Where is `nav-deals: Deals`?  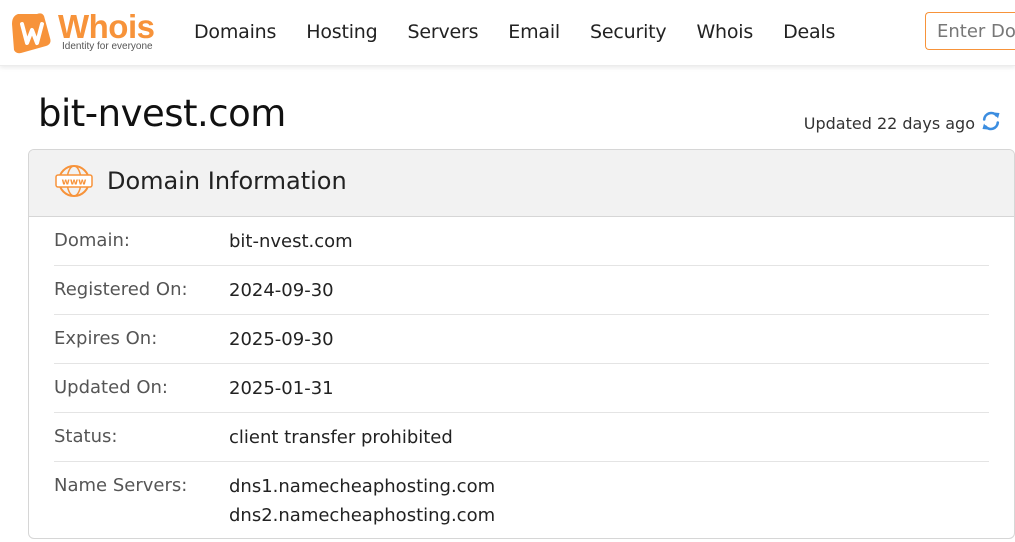 nav-deals: Deals is located at coordinates (809, 32).